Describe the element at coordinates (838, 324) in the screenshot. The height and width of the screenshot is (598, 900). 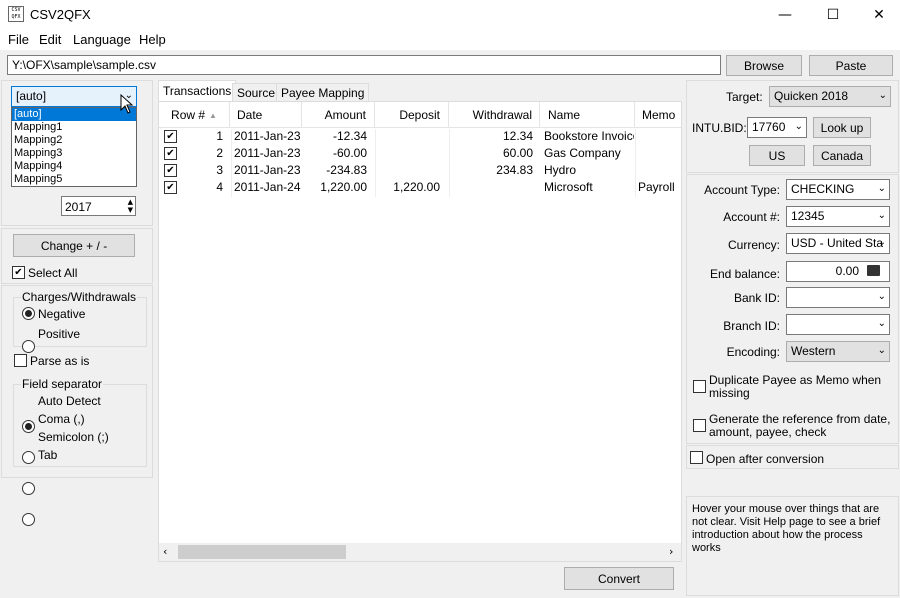
I see `branch-id-combo: ⌄` at that location.